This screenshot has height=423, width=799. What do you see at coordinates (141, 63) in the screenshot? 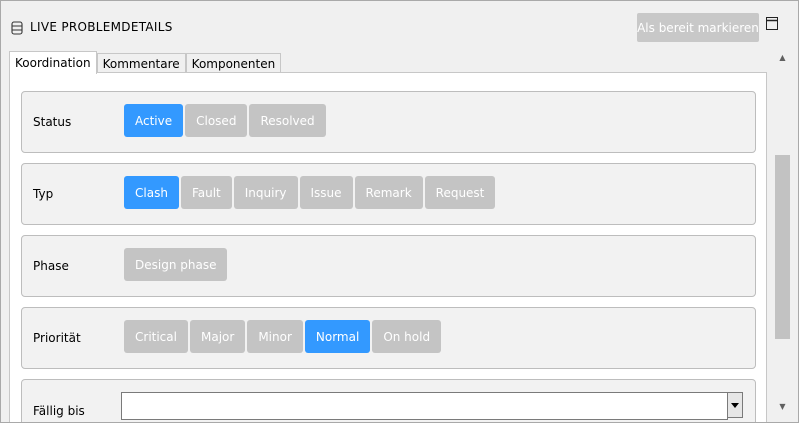
I see `tab-kommentare: Kommentare` at bounding box center [141, 63].